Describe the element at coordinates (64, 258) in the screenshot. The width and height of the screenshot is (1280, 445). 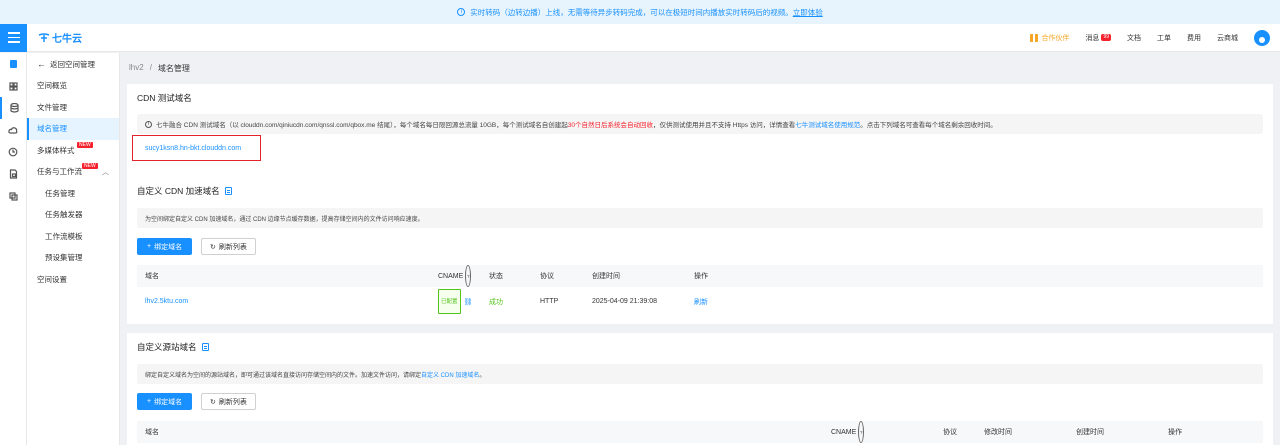
I see `sidebar-item-label: 预设集管理` at that location.